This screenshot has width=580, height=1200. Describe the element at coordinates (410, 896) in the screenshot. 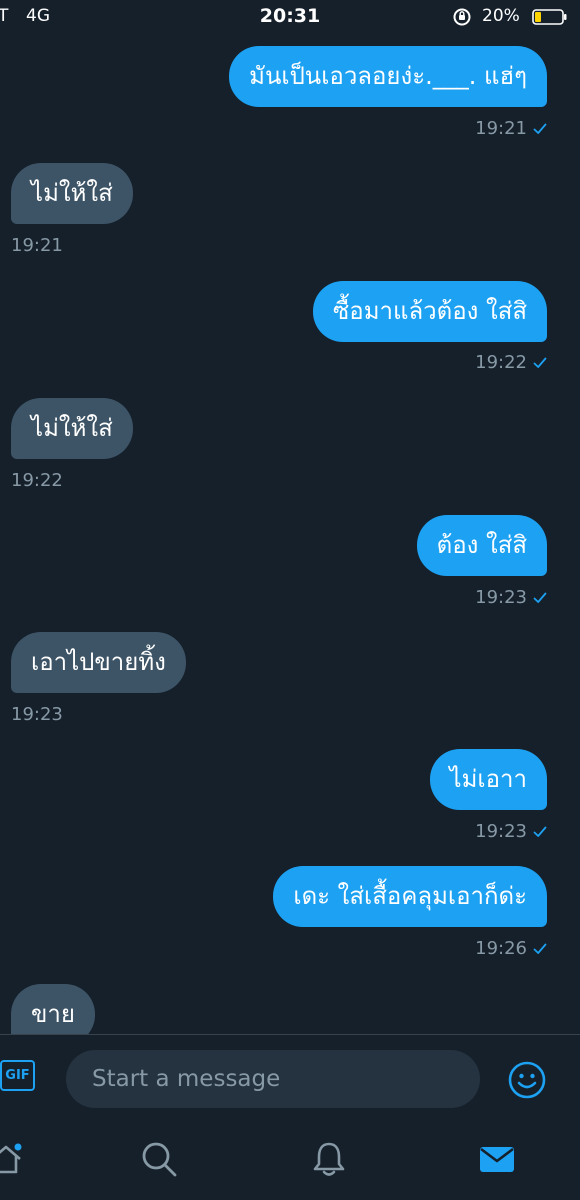

I see `message-bubble-outgoing: เดะ ใส่เสื้อคลุมเอาก็ด่ะ` at that location.